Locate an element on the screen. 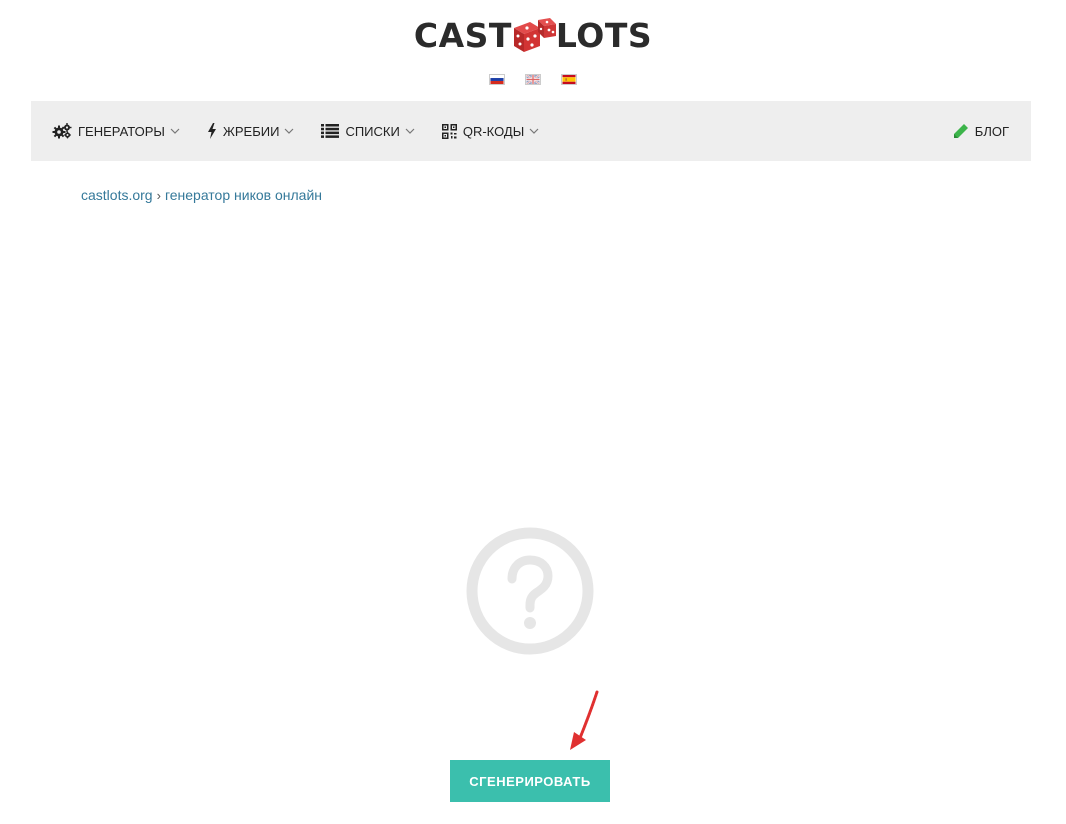 The height and width of the screenshot is (824, 1066). nav-lots: ЖРЕБИИ is located at coordinates (251, 131).